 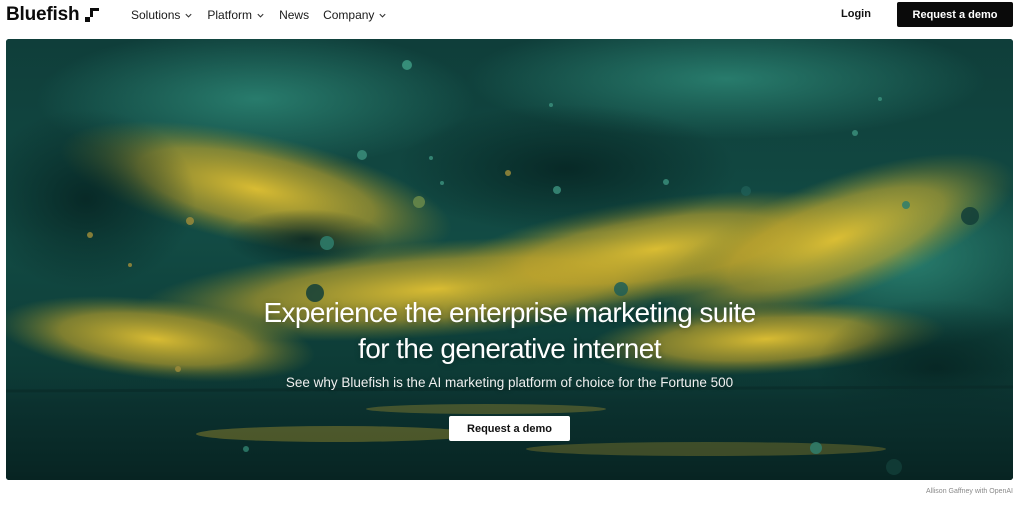 I want to click on hero-request-demo-button: Request a demo, so click(x=509, y=428).